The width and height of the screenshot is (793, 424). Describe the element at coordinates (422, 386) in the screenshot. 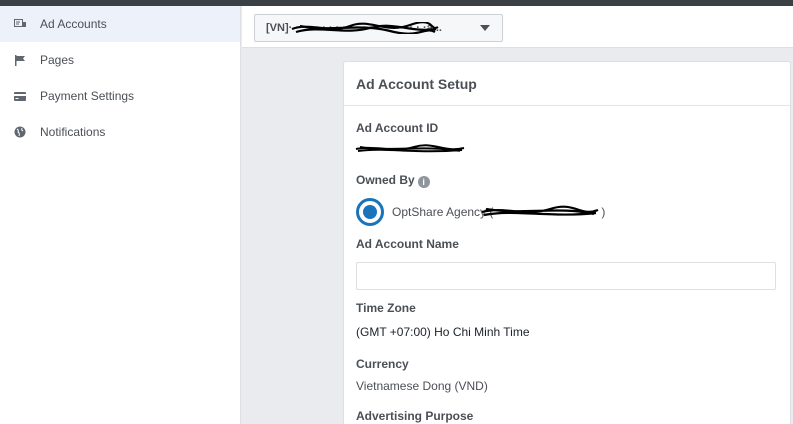

I see `currency-value: Vietnamese Dong (VND)` at that location.